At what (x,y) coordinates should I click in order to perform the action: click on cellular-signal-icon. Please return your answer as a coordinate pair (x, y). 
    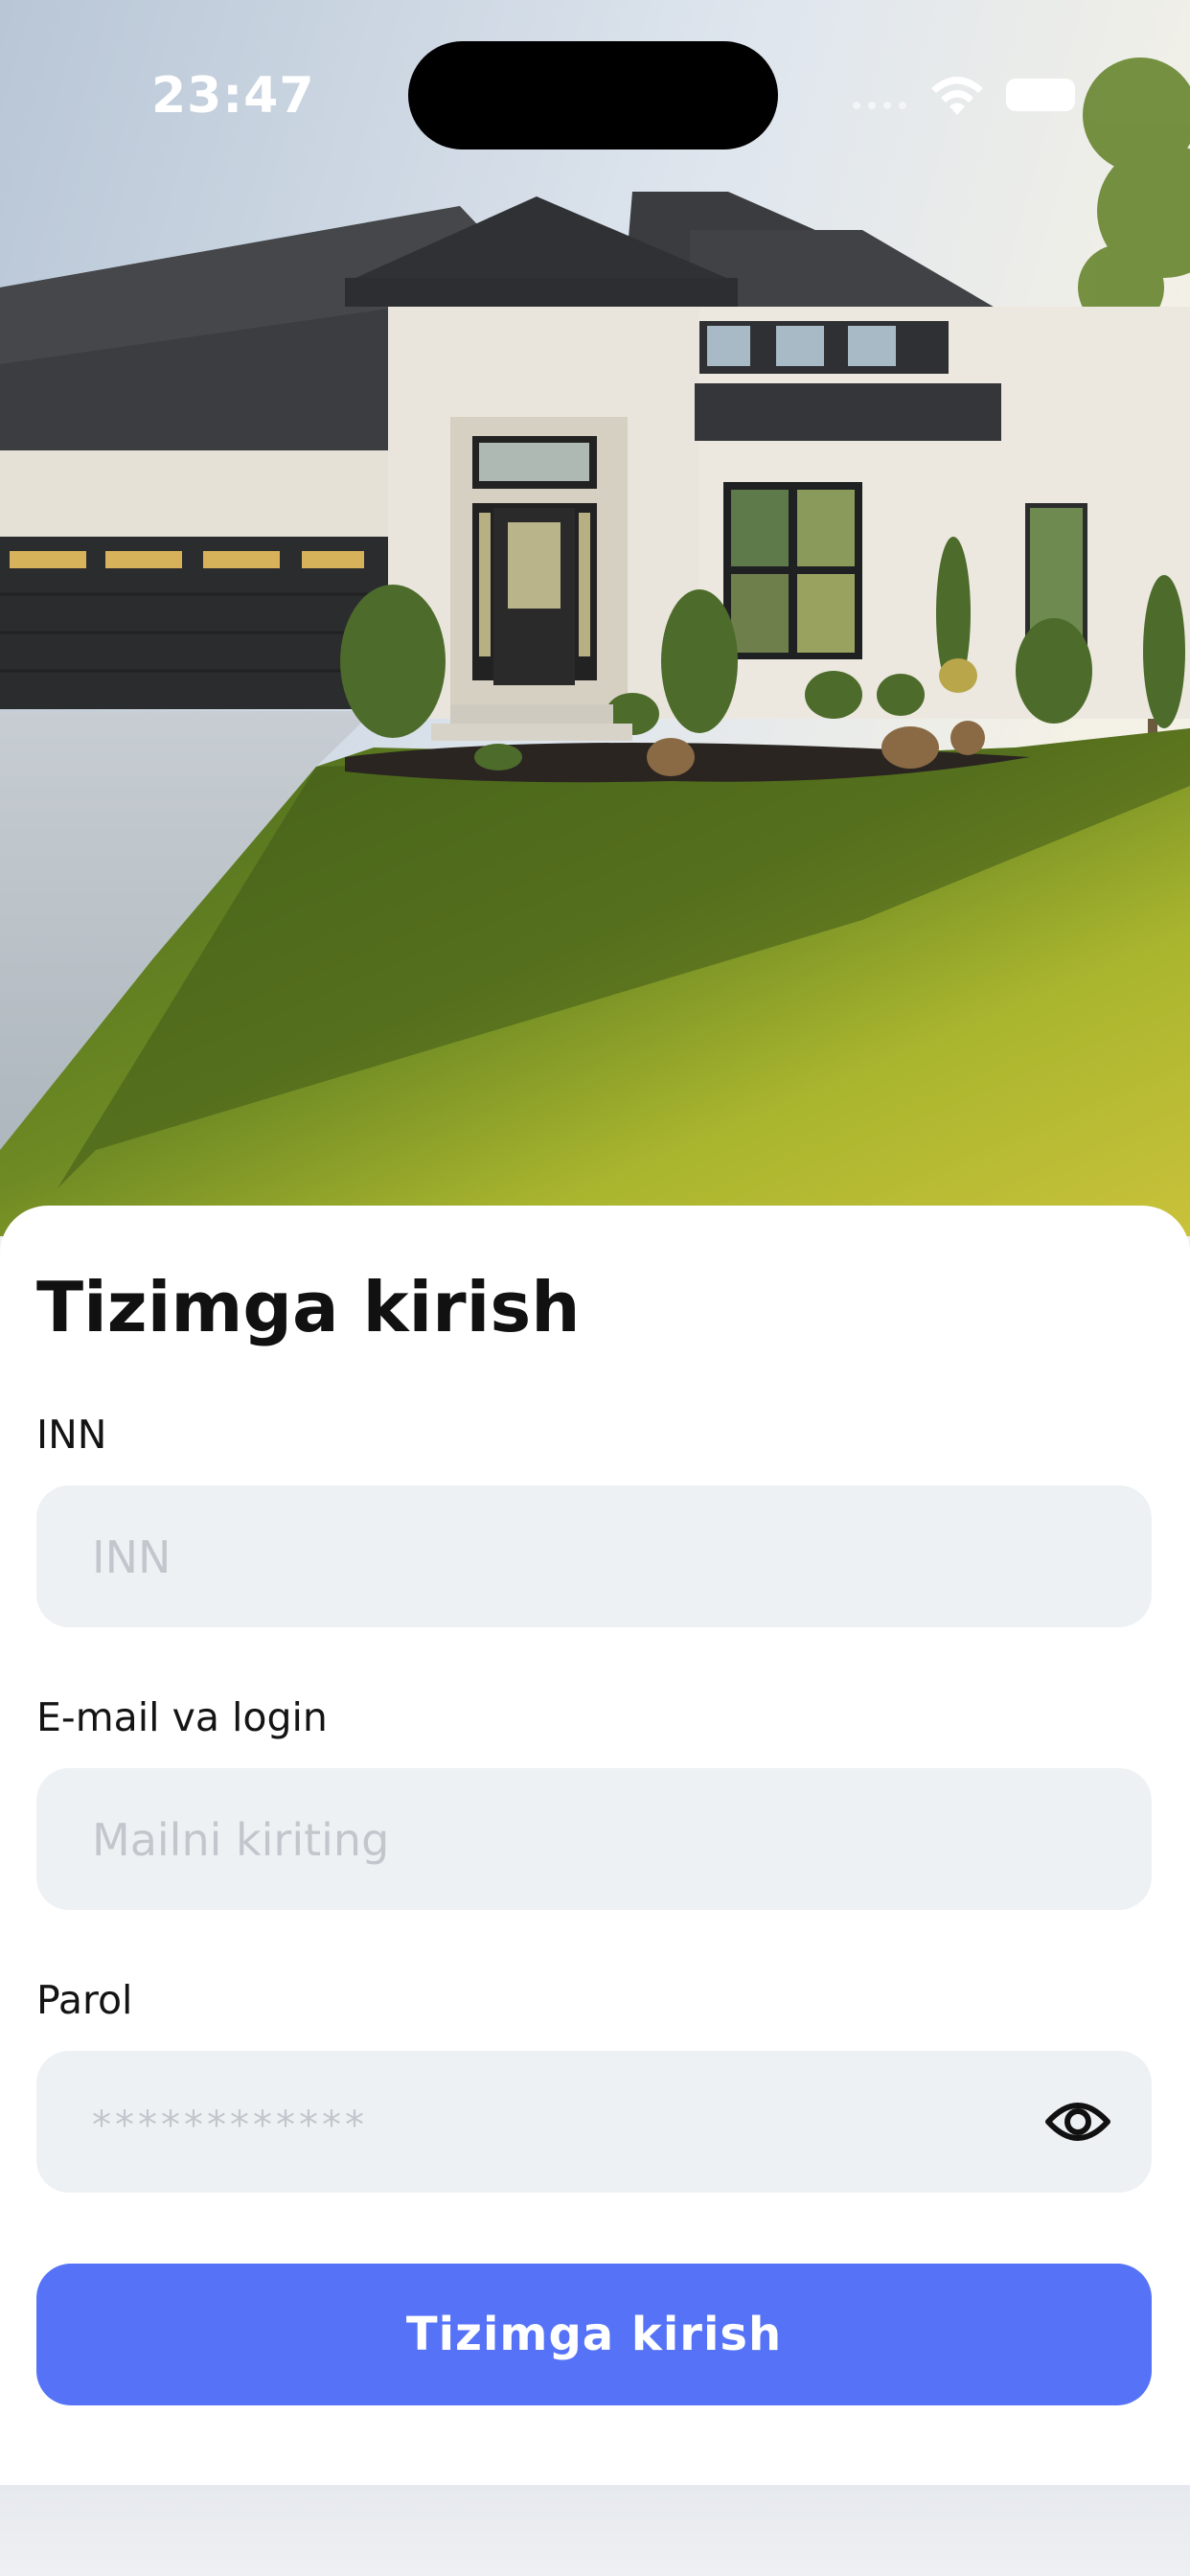
    Looking at the image, I should click on (882, 106).